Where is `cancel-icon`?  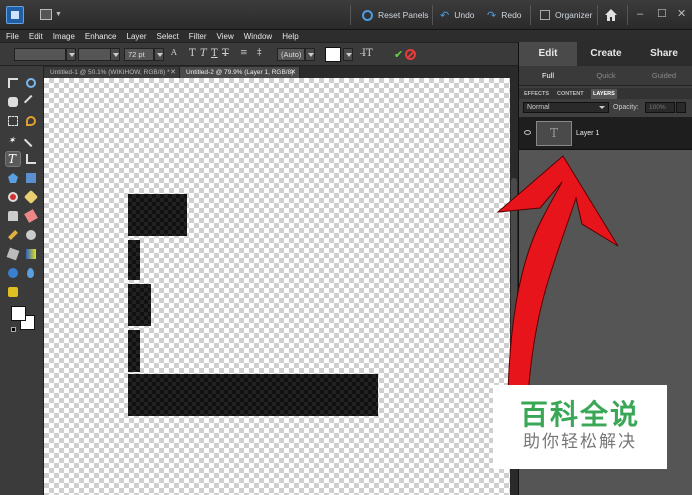 cancel-icon is located at coordinates (410, 54).